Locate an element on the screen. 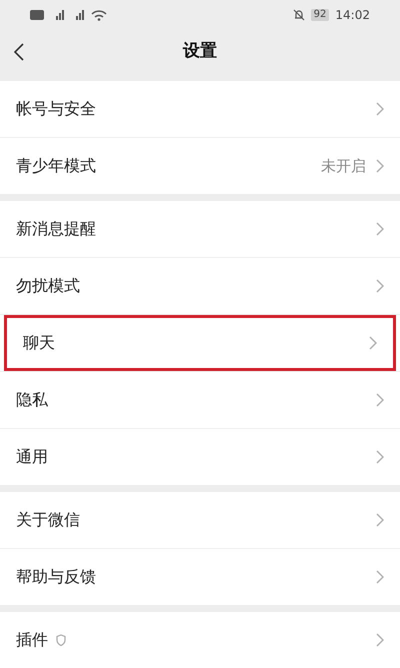 The height and width of the screenshot is (668, 400). settings-item: 关于微信 is located at coordinates (200, 520).